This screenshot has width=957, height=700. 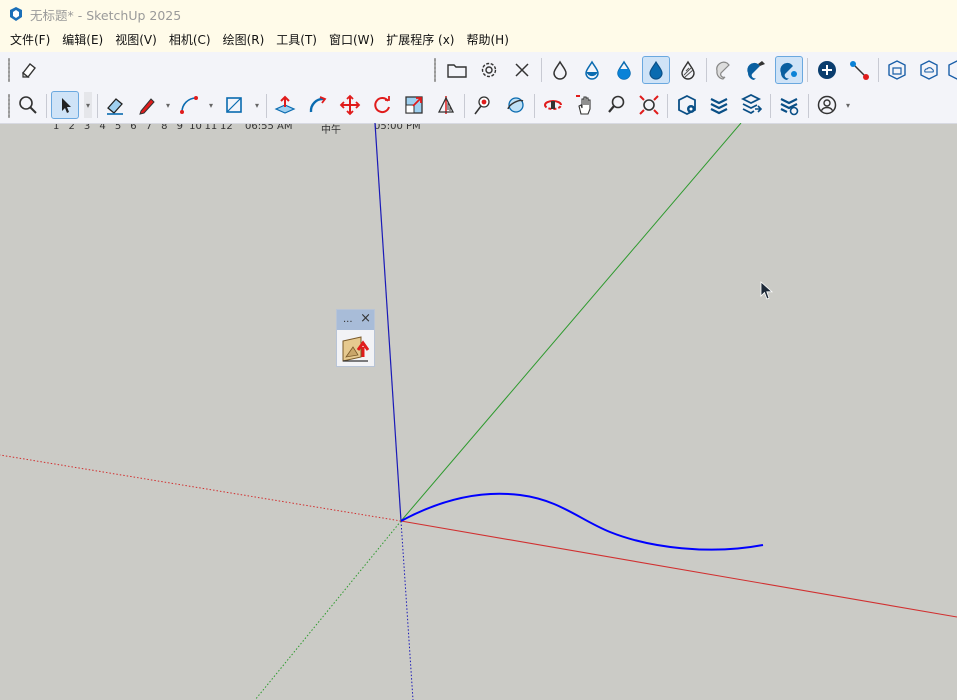 I want to click on y-axis-negative, so click(x=328, y=610).